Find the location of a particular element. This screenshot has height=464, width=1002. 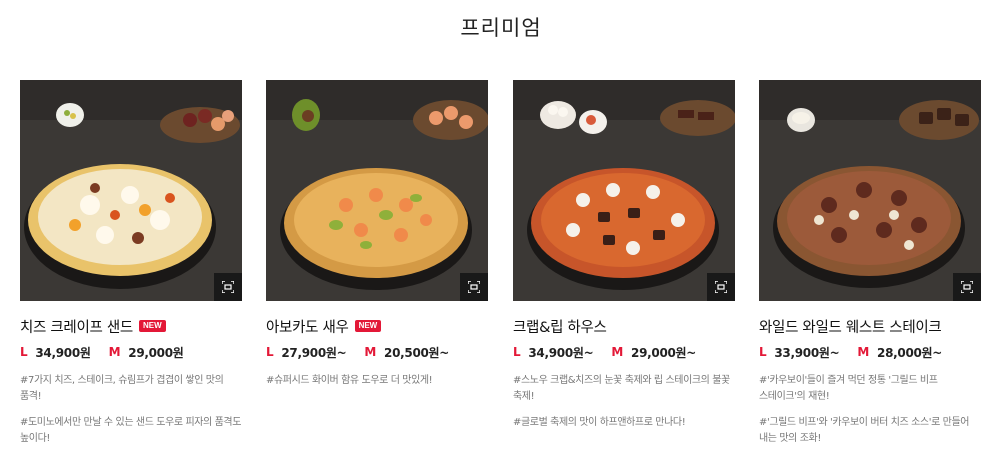

price-large: 34,900원 is located at coordinates (63, 352).